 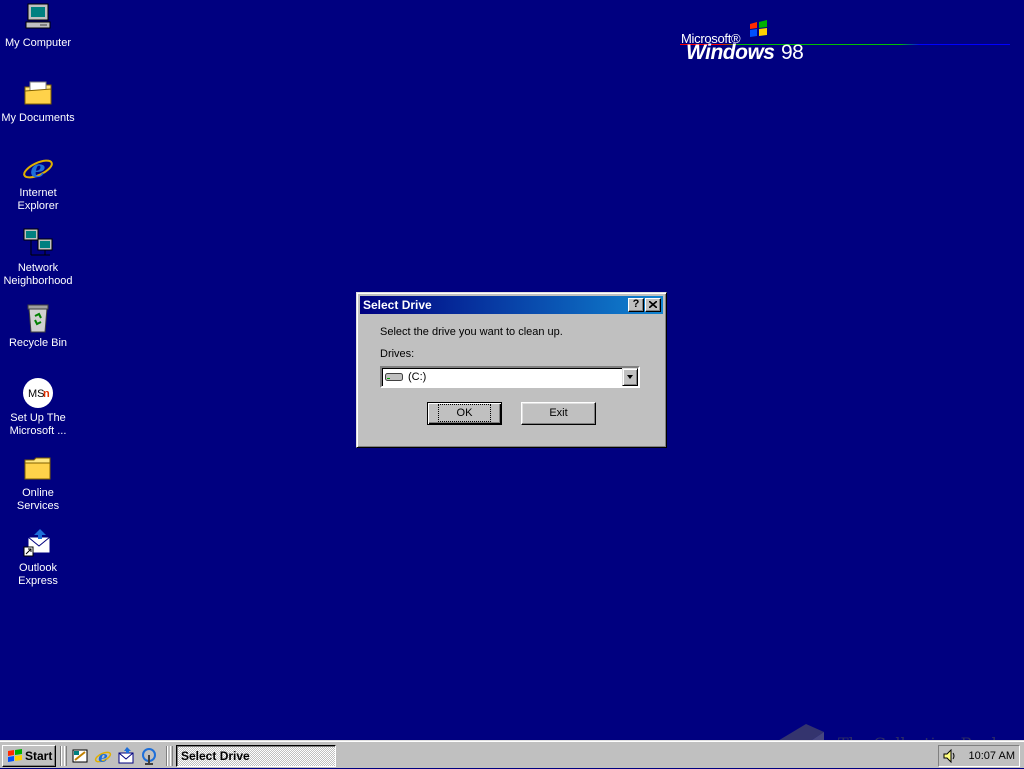 What do you see at coordinates (850, 43) in the screenshot?
I see `windows98-logo: Microsoft® Windows 98` at bounding box center [850, 43].